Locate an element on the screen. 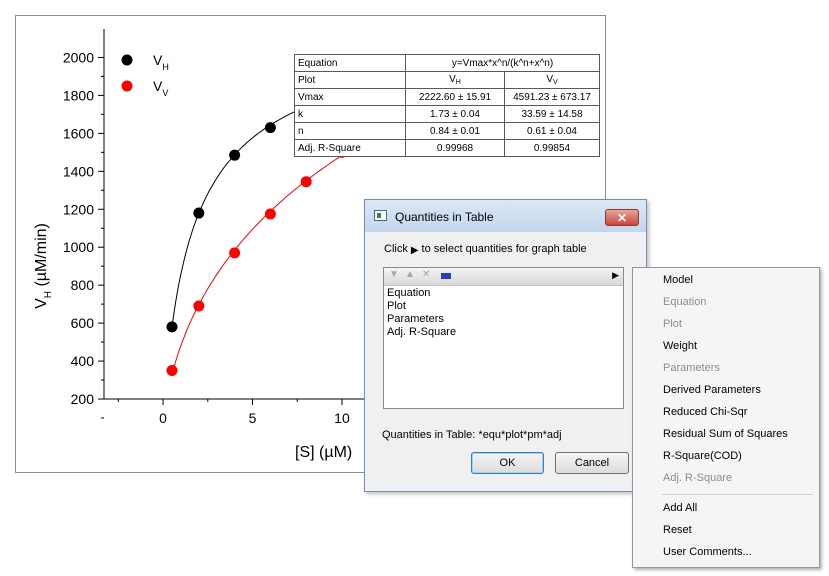  table-cell-plot-vh: VH is located at coordinates (455, 80).